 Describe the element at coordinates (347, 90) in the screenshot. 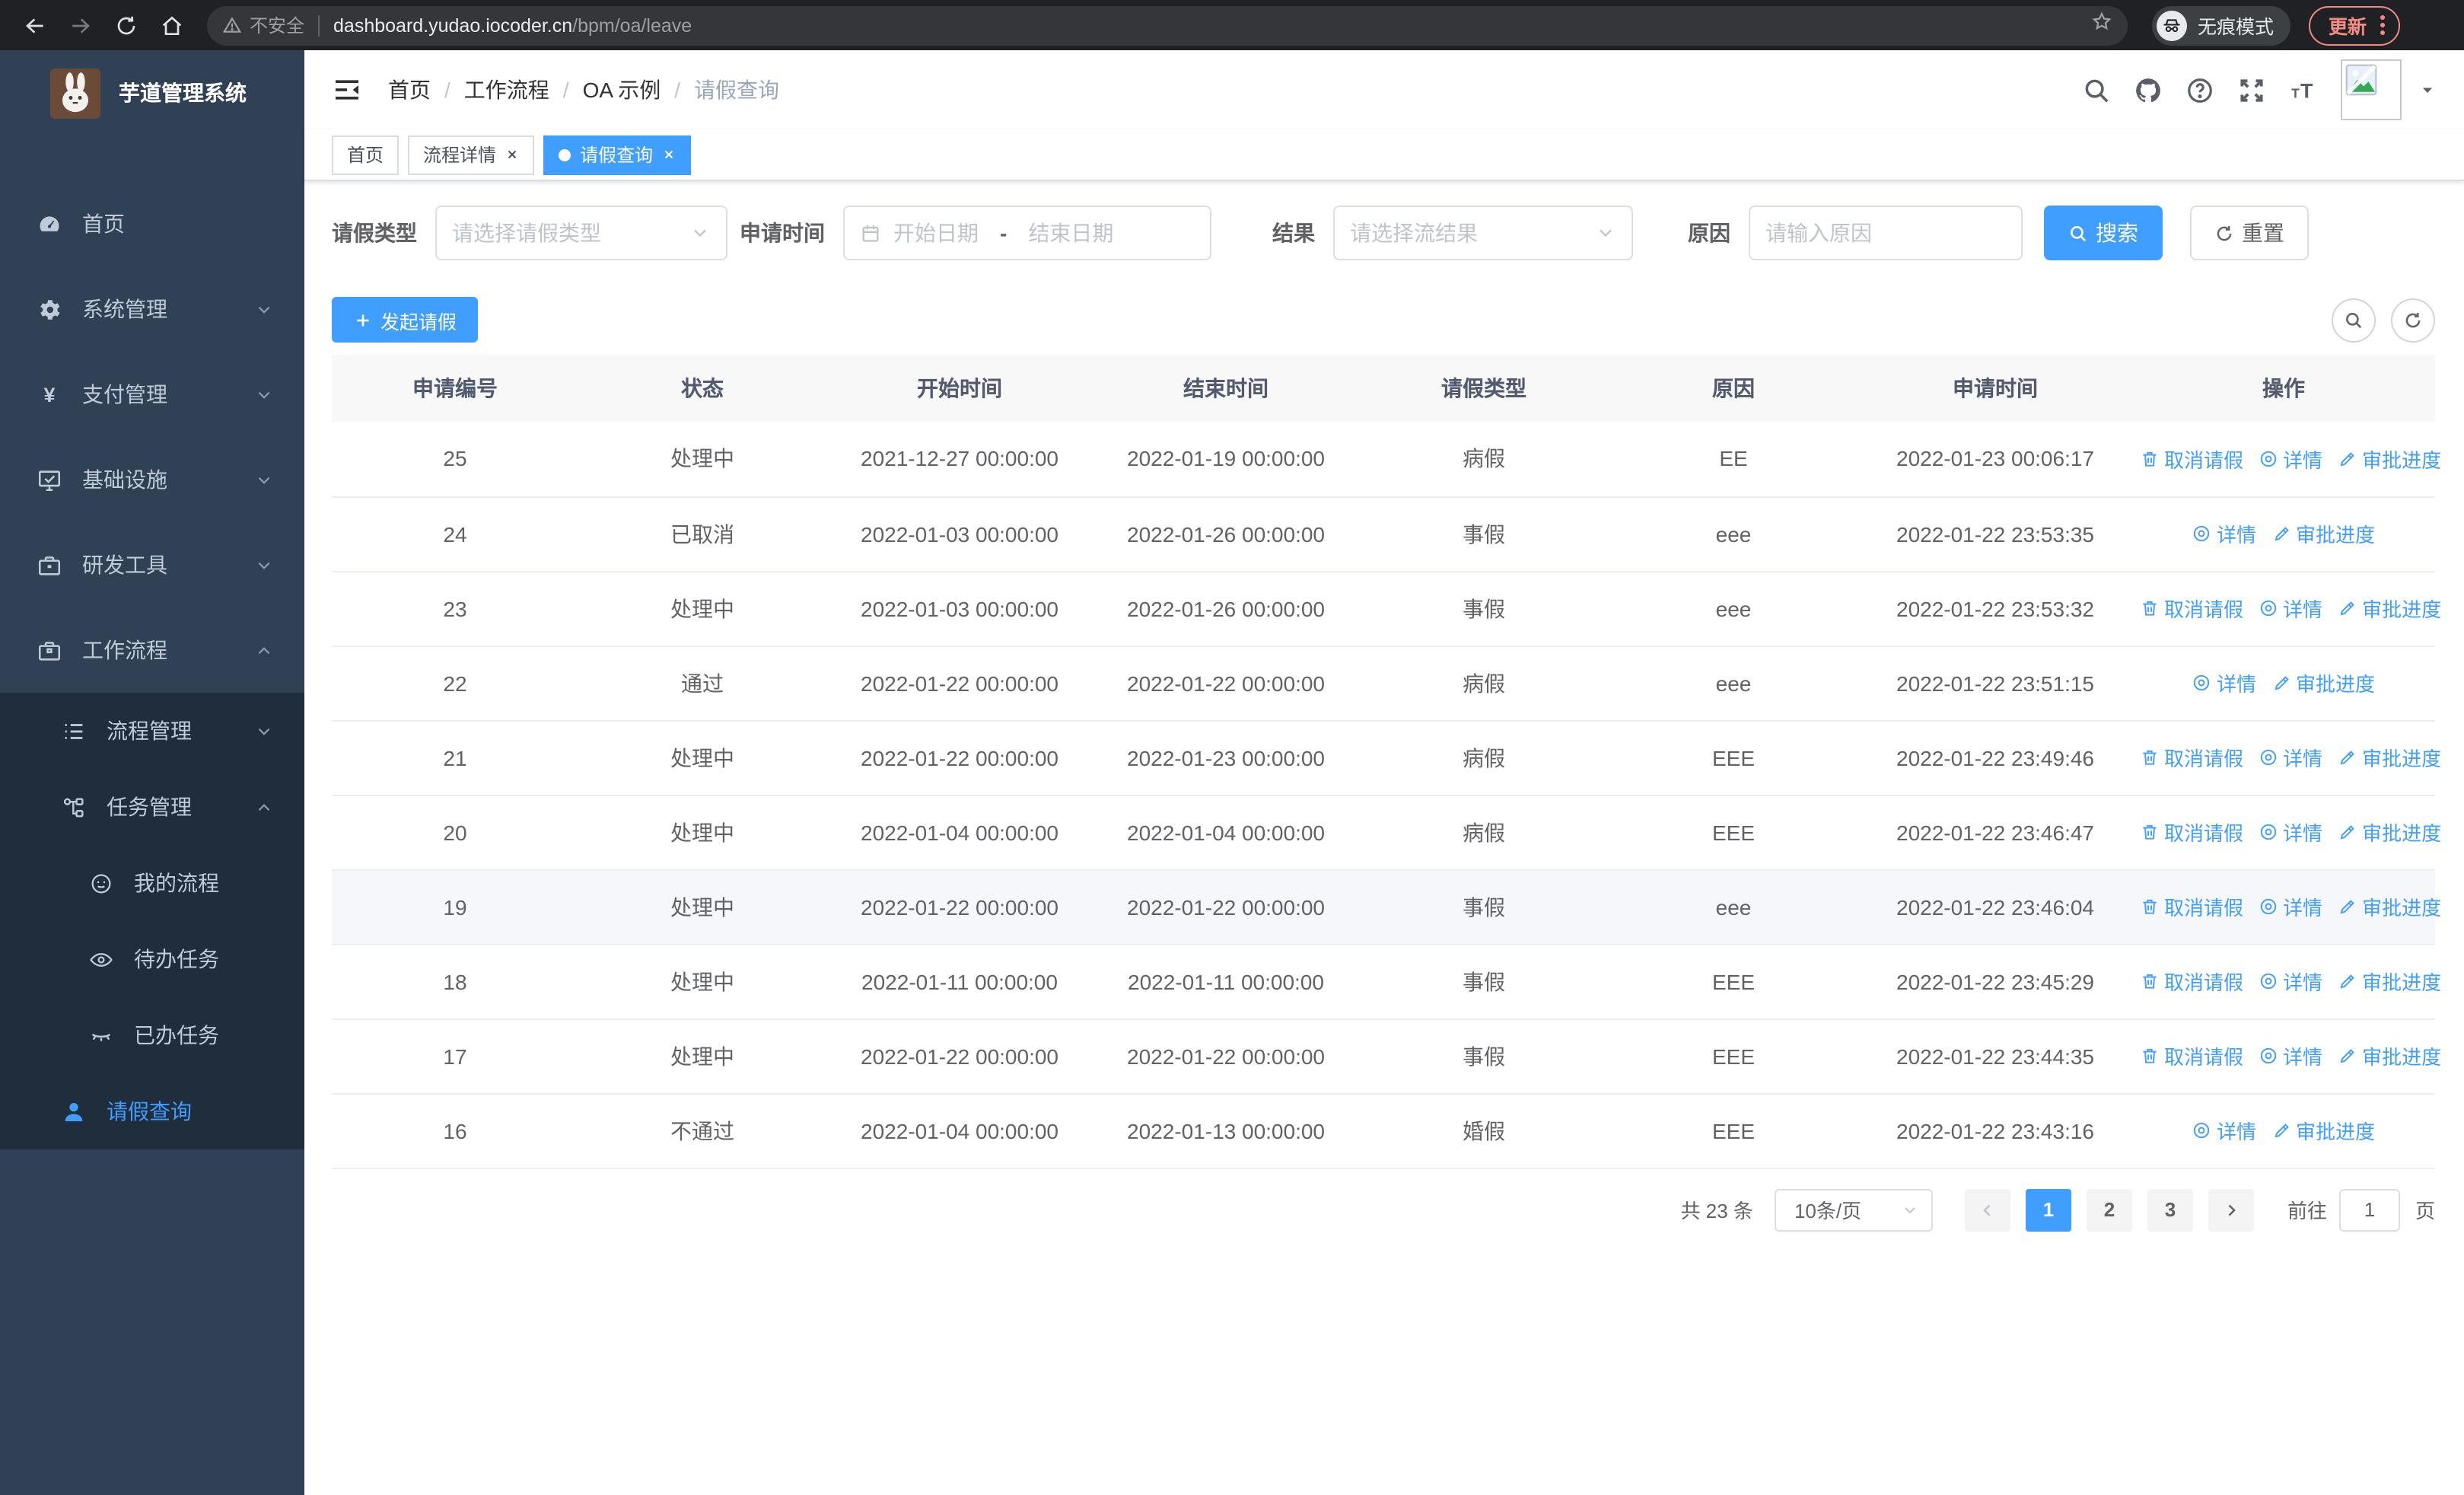

I see `collapse-sidebar-icon` at that location.